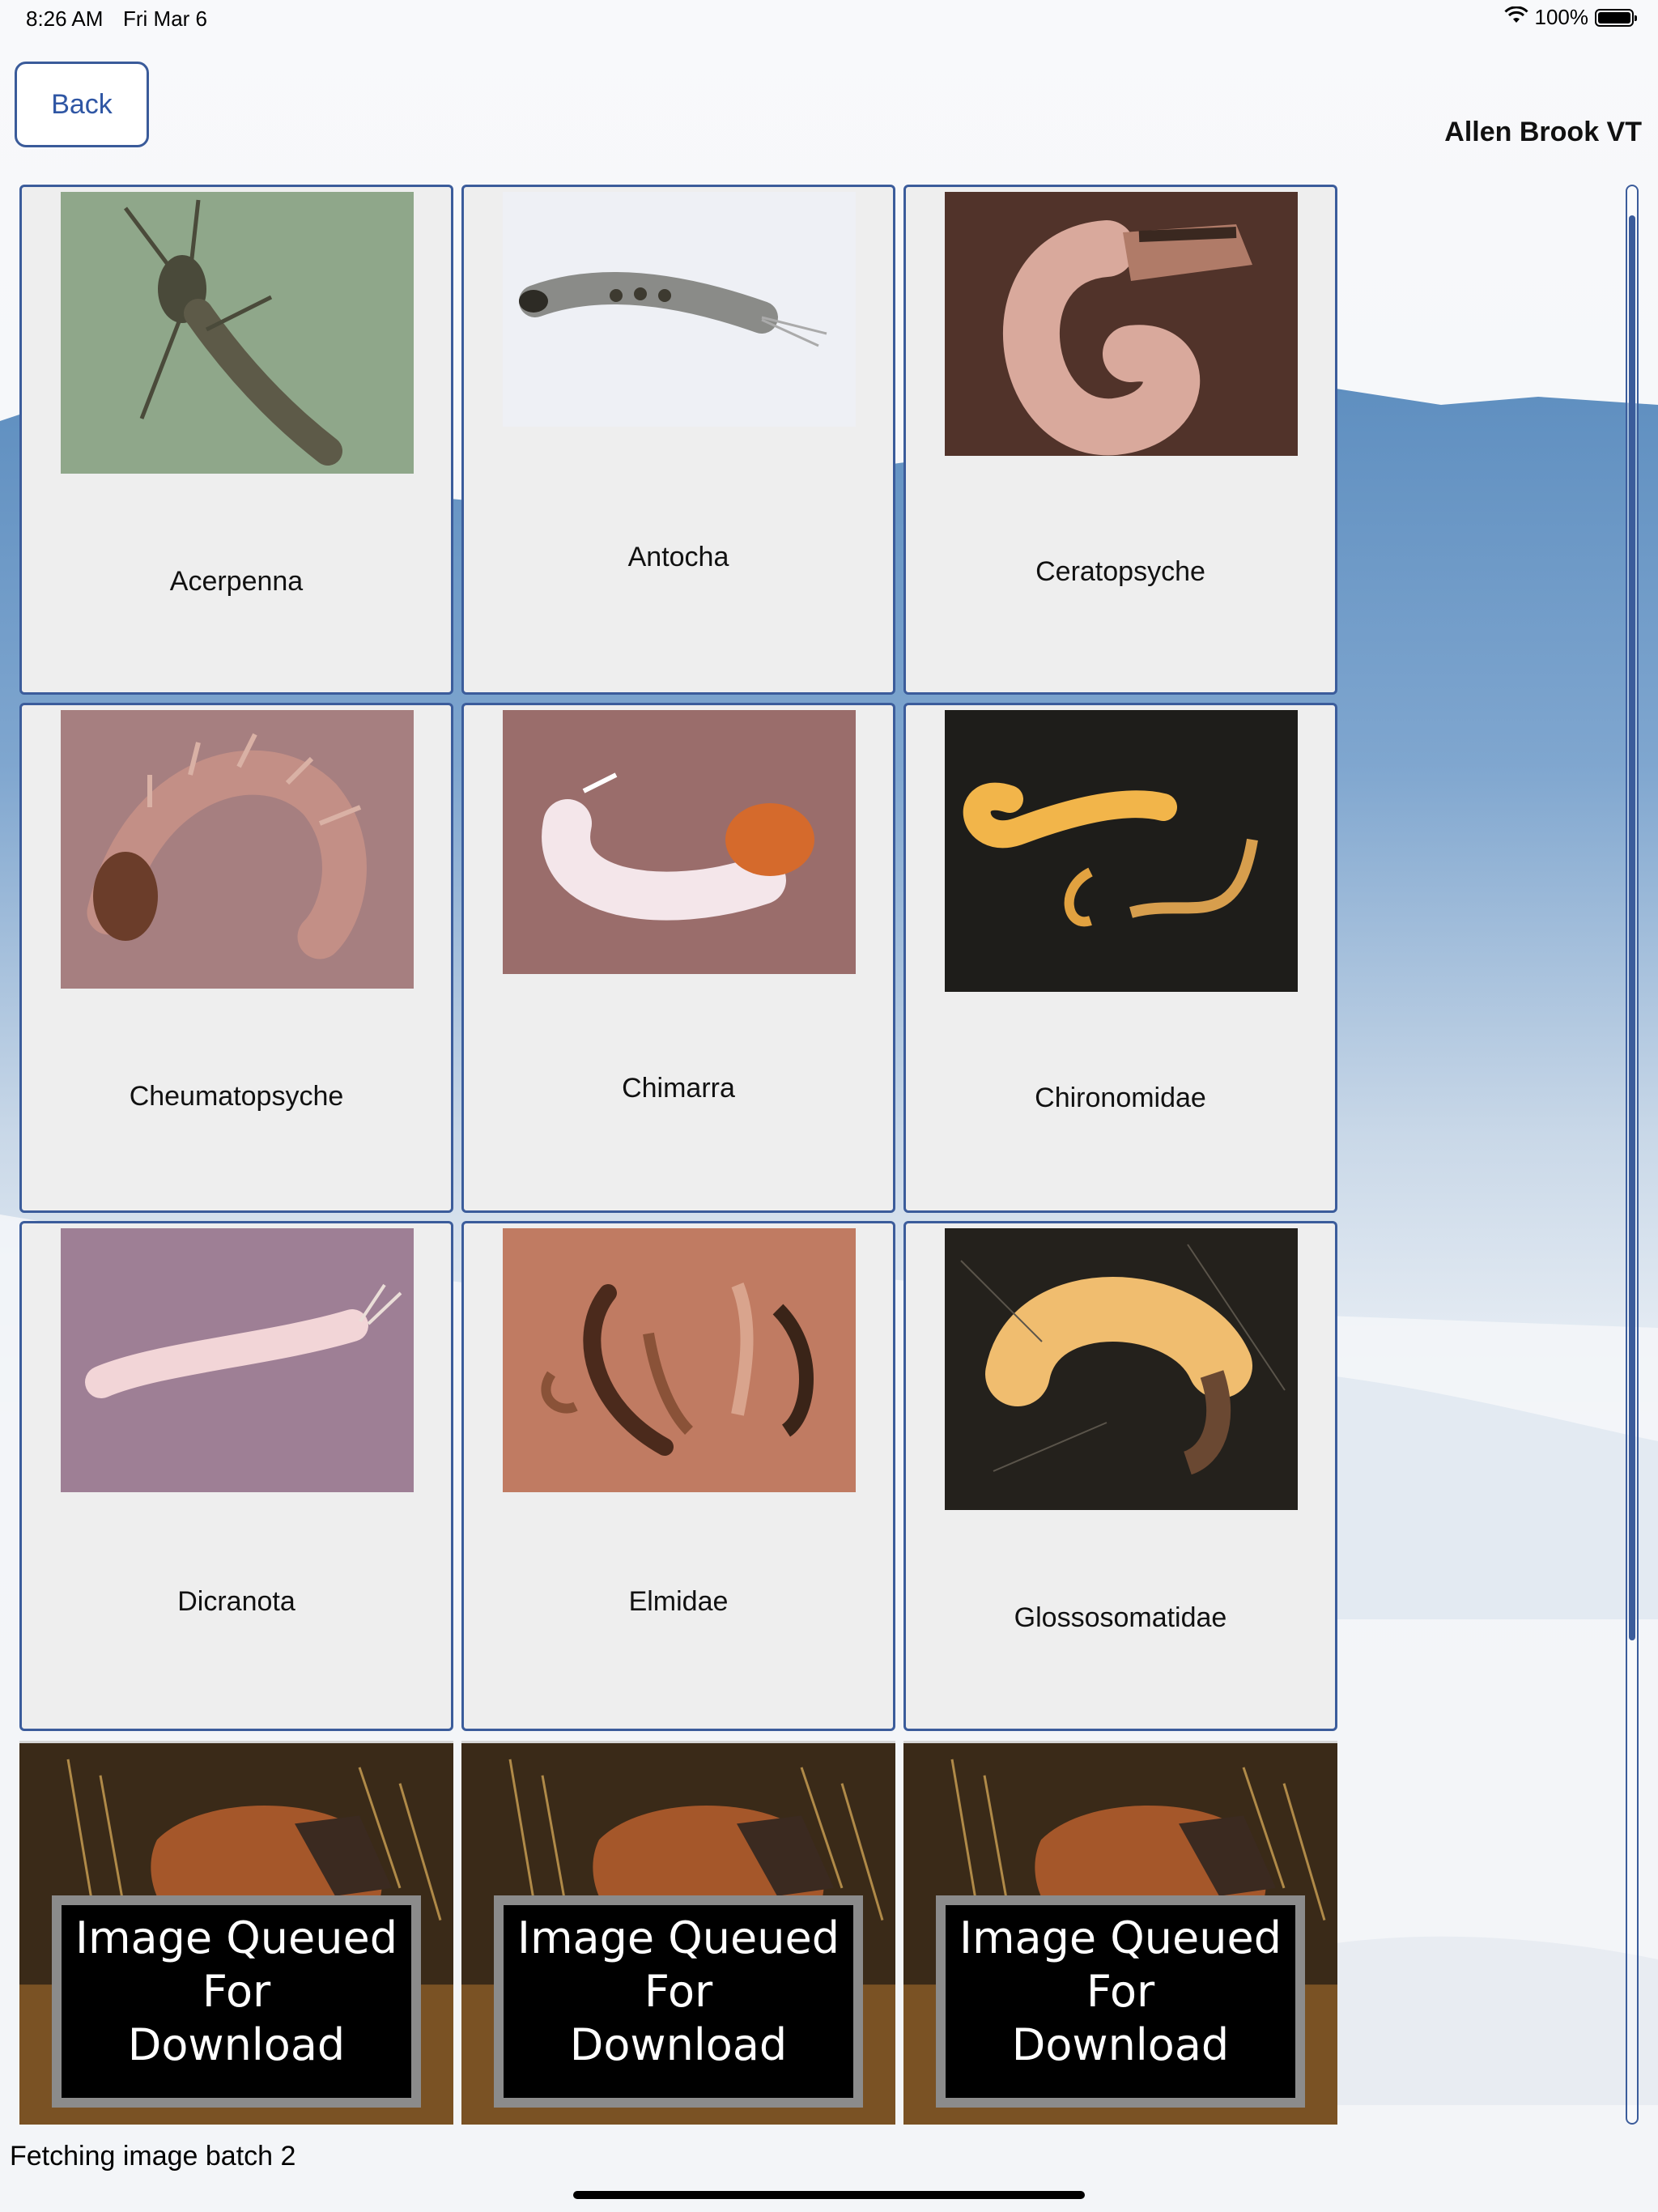  I want to click on home-indicator, so click(829, 2195).